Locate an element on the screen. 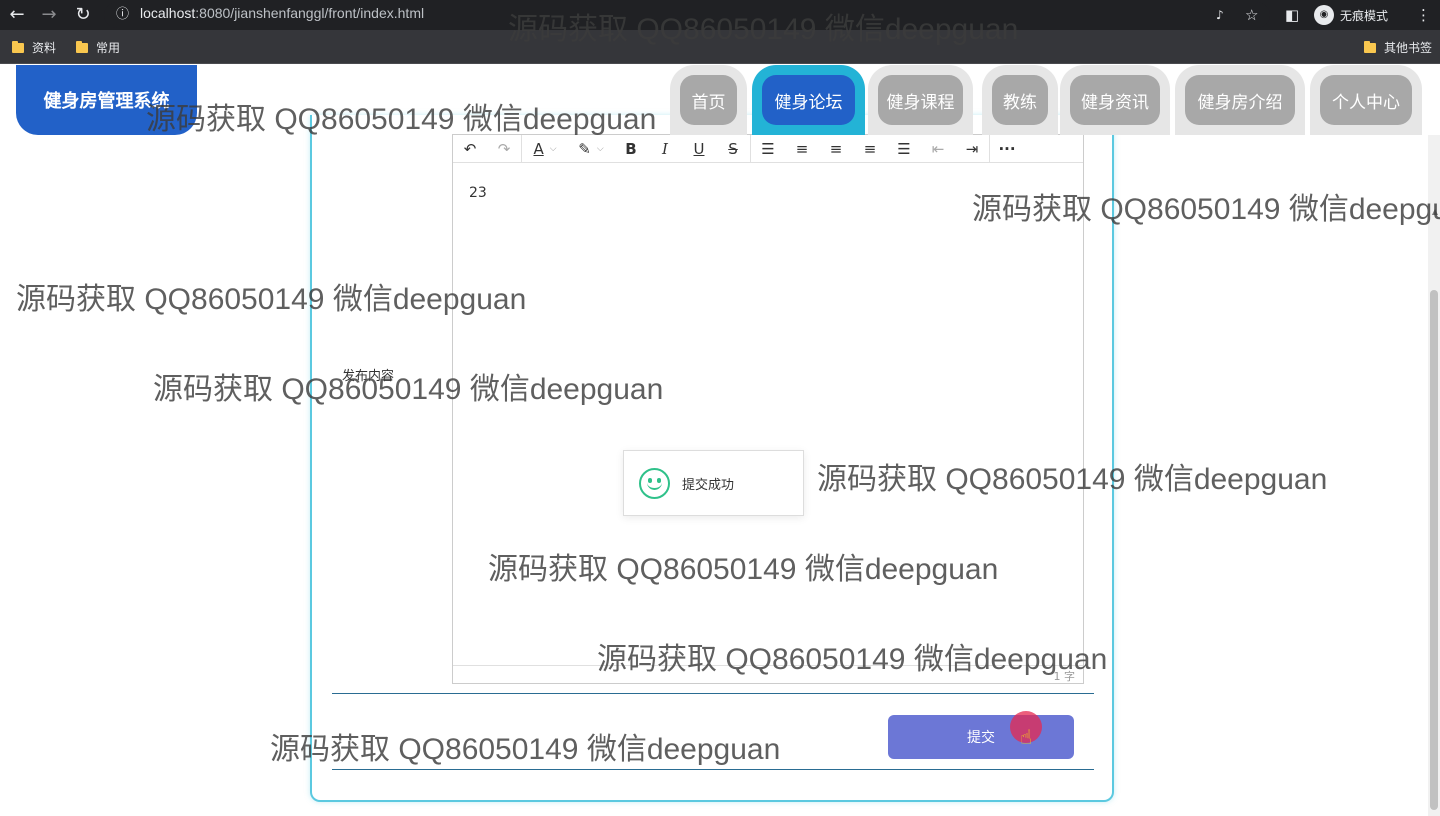  sidepanel-icon: ◧ is located at coordinates (1292, 15).